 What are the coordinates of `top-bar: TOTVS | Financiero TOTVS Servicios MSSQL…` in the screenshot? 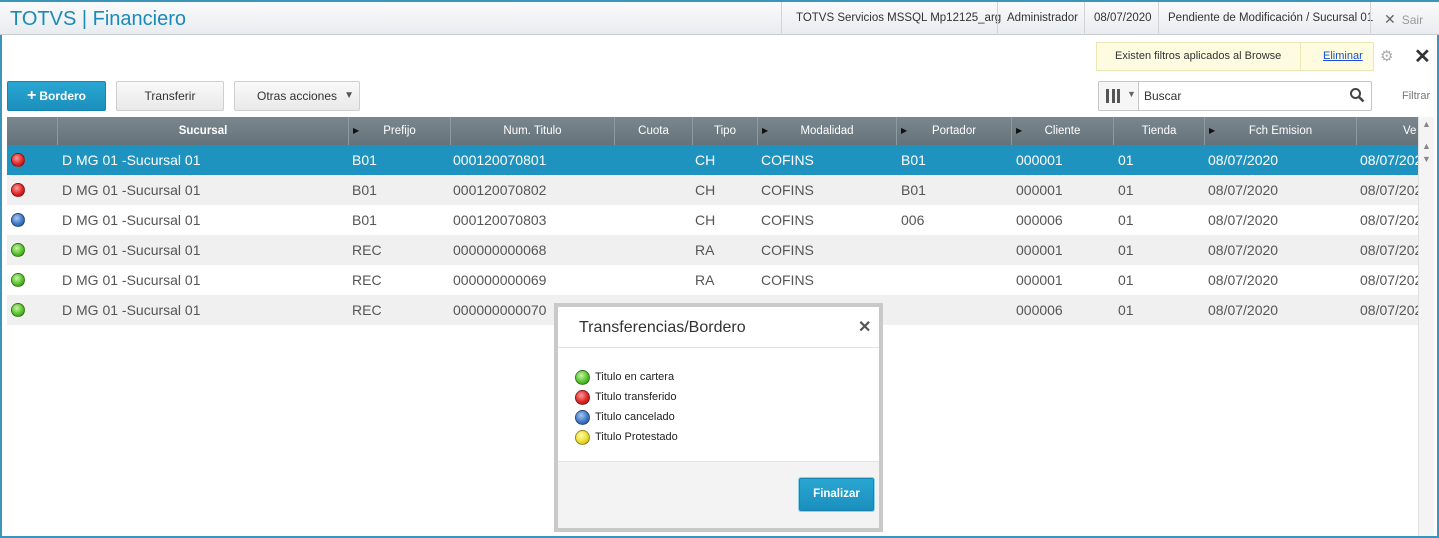 It's located at (719, 17).